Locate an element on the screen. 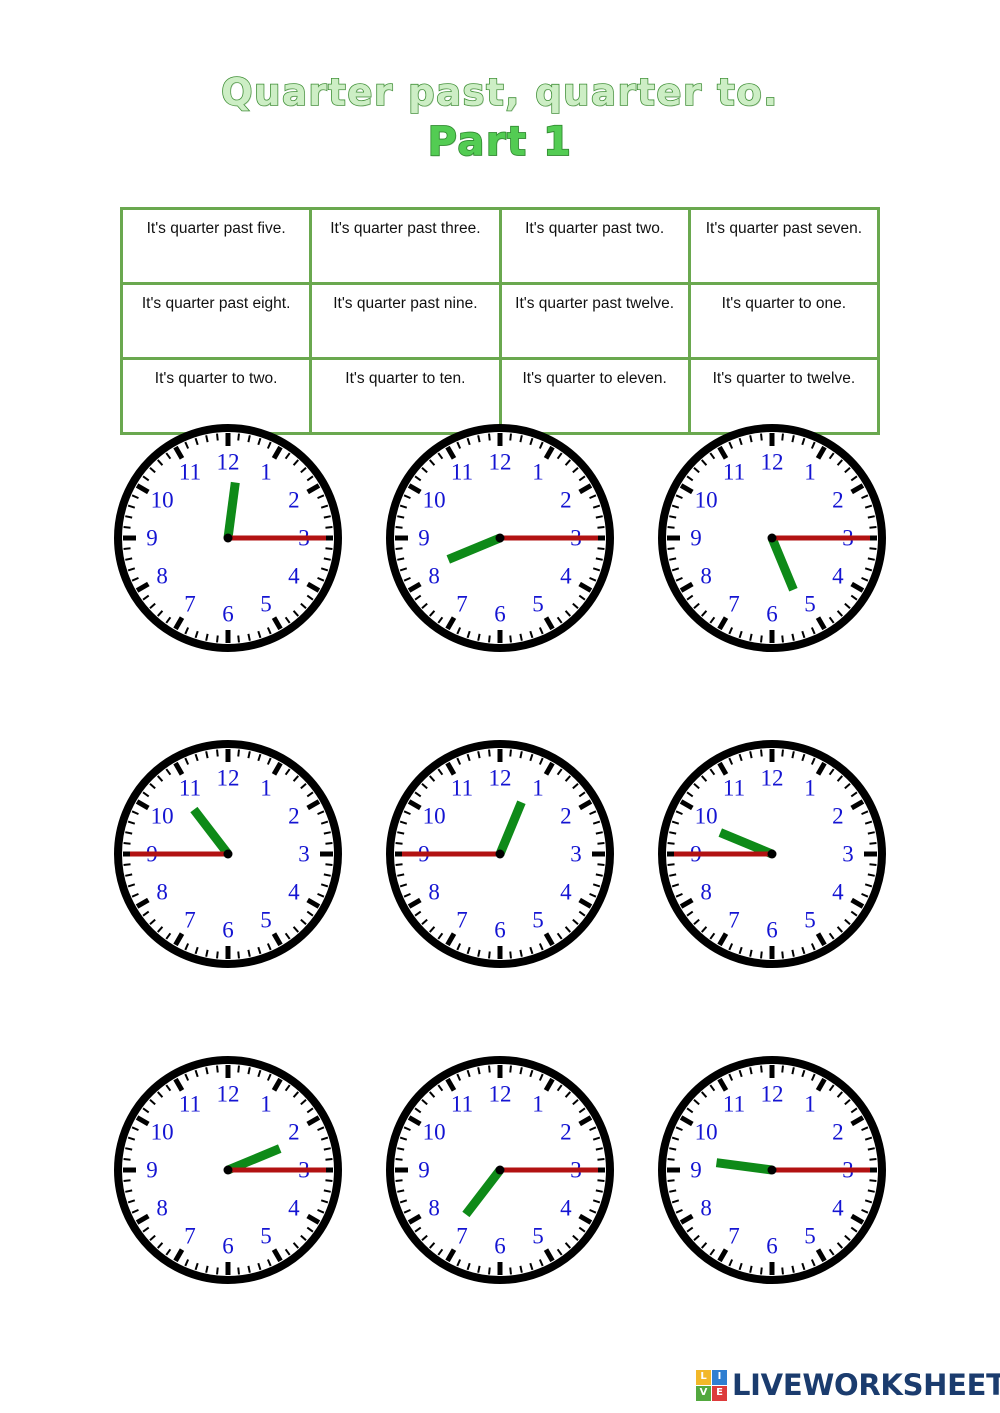 The height and width of the screenshot is (1413, 1000). word-bank-cell: It's quarter past five. is located at coordinates (216, 246).